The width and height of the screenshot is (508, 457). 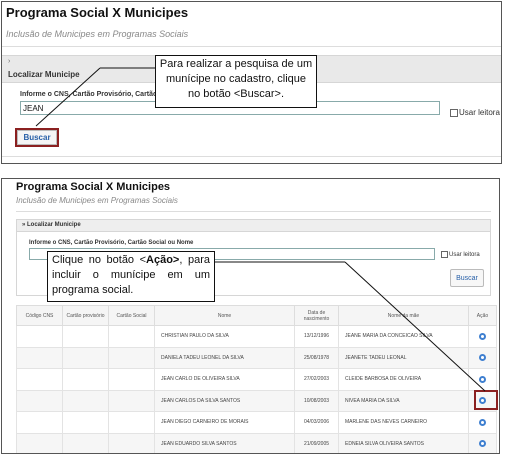 I want to click on cell-mae: MARLENE DAS NEVES CARNEIRO, so click(x=403, y=422).